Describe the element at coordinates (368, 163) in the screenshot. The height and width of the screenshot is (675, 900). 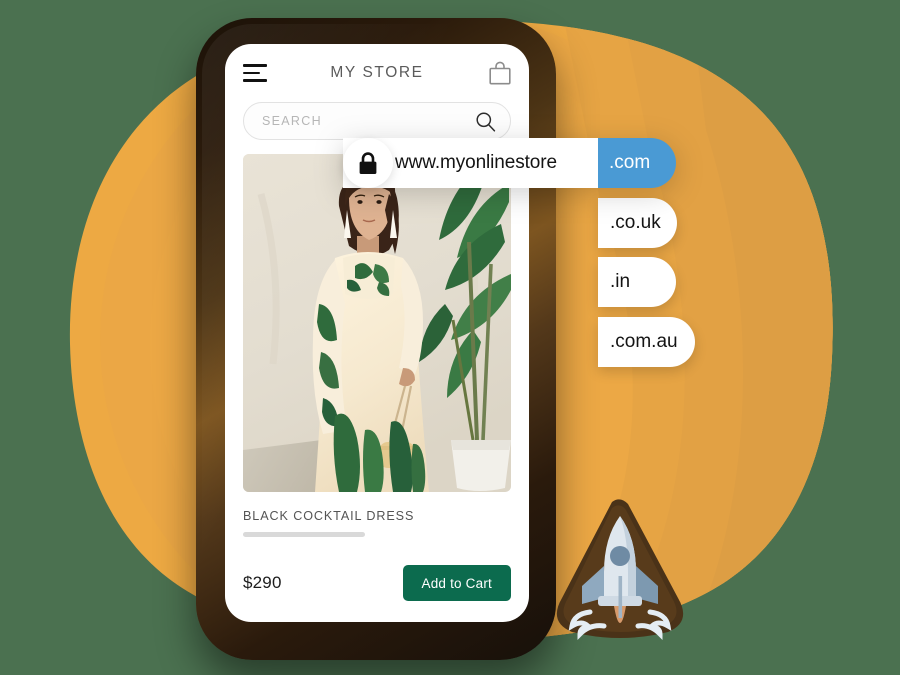
I see `lock-icon` at that location.